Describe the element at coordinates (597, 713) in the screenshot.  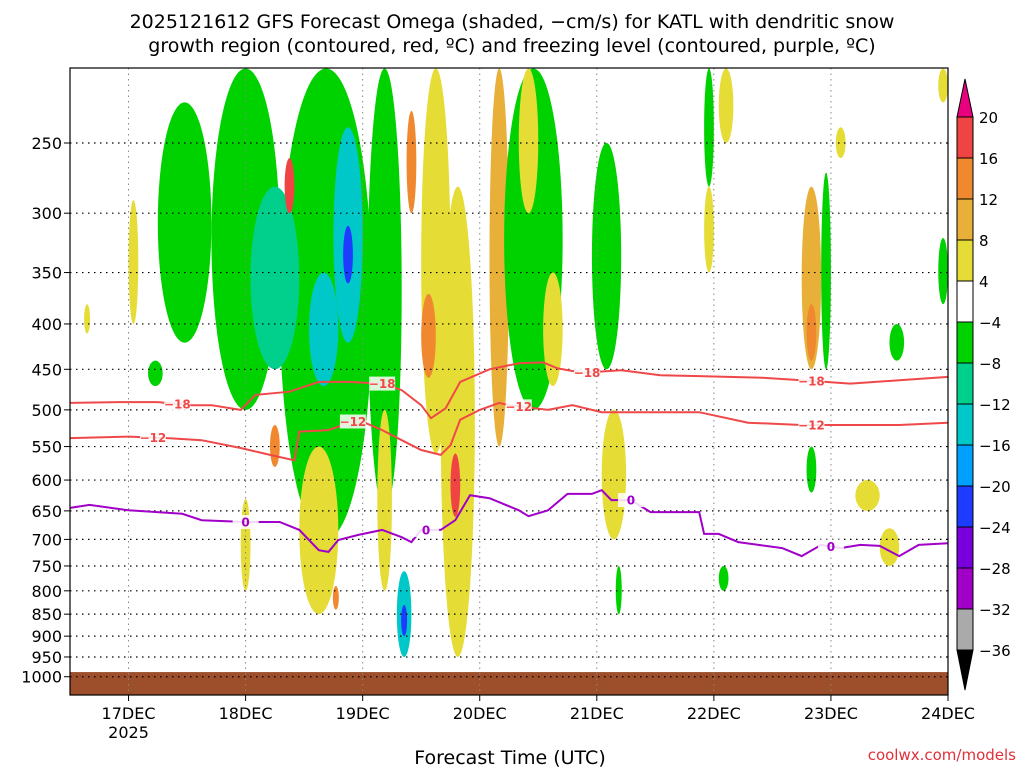
I see `x-tick-label: 21DEC` at that location.